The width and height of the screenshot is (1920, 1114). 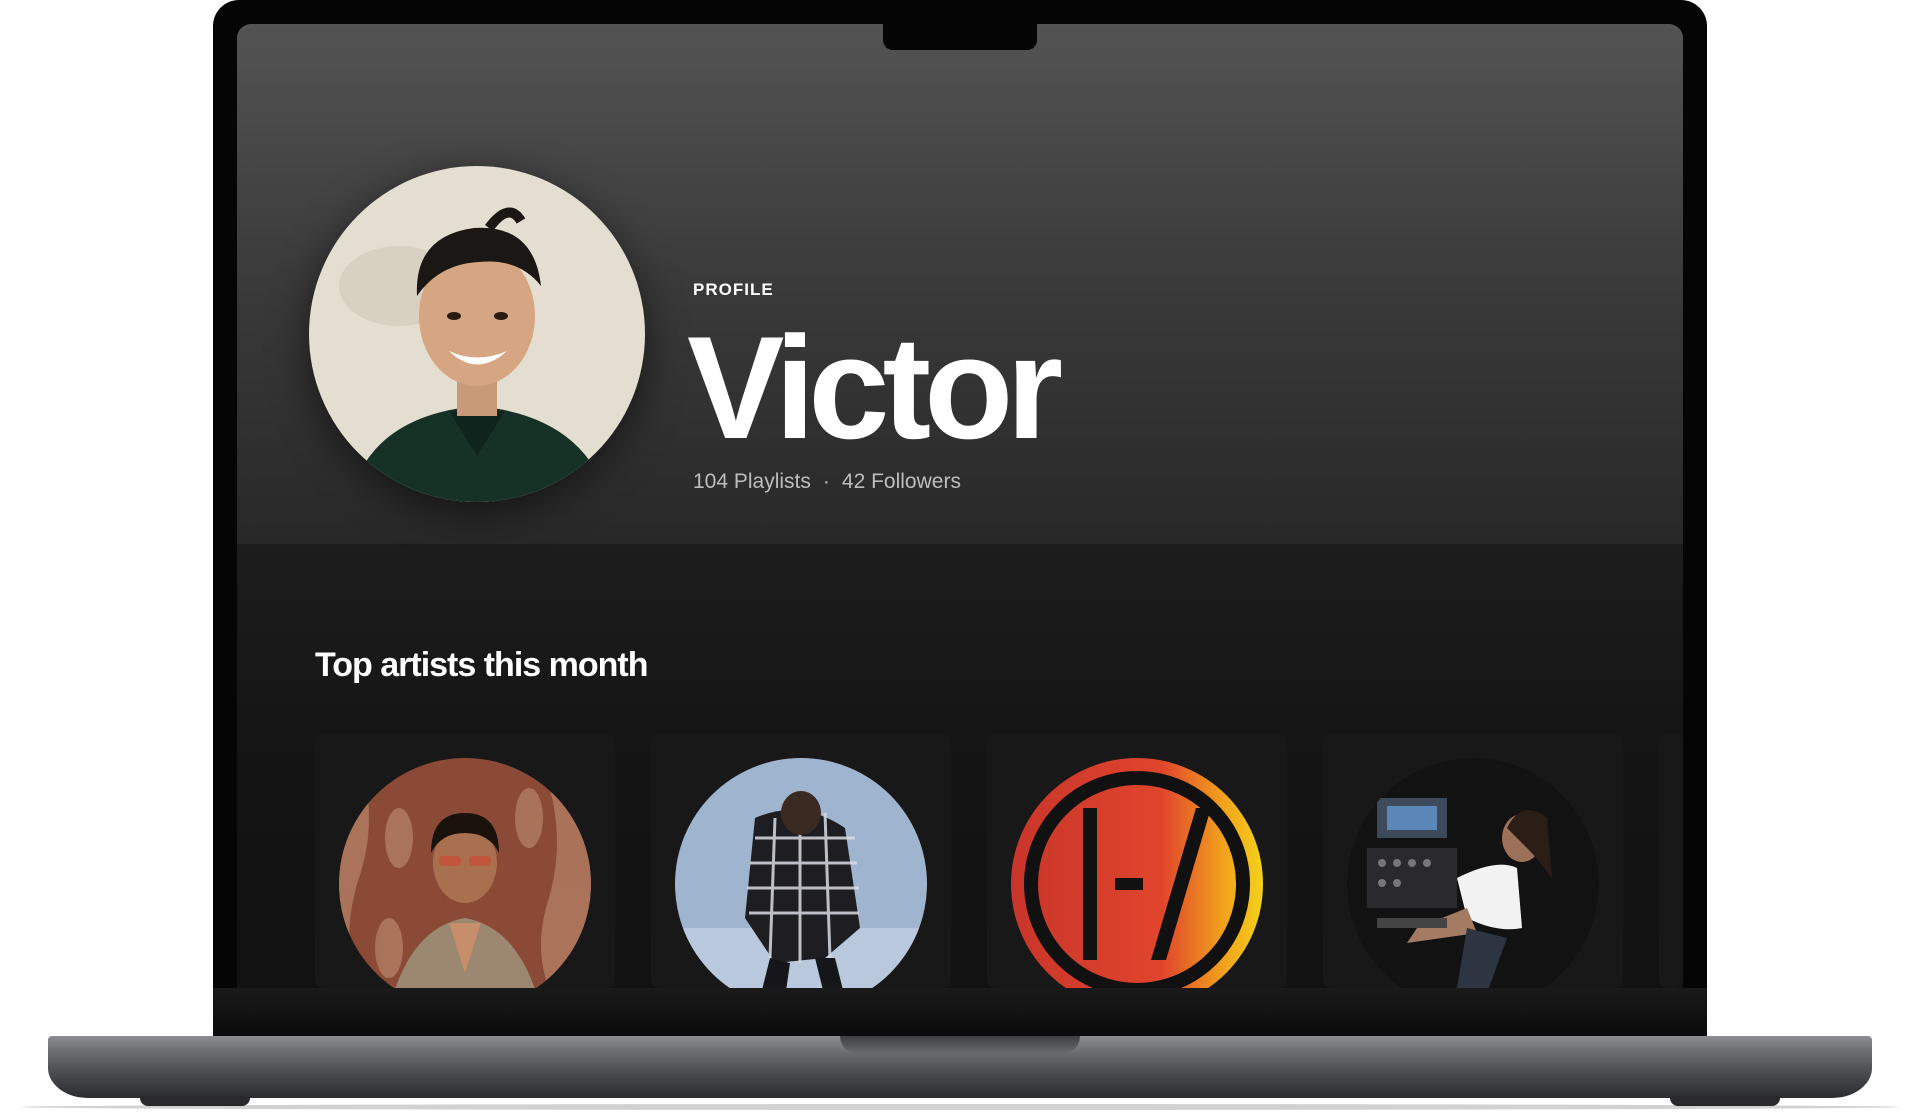 What do you see at coordinates (752, 482) in the screenshot?
I see `playlists-count: 104 Playlists` at bounding box center [752, 482].